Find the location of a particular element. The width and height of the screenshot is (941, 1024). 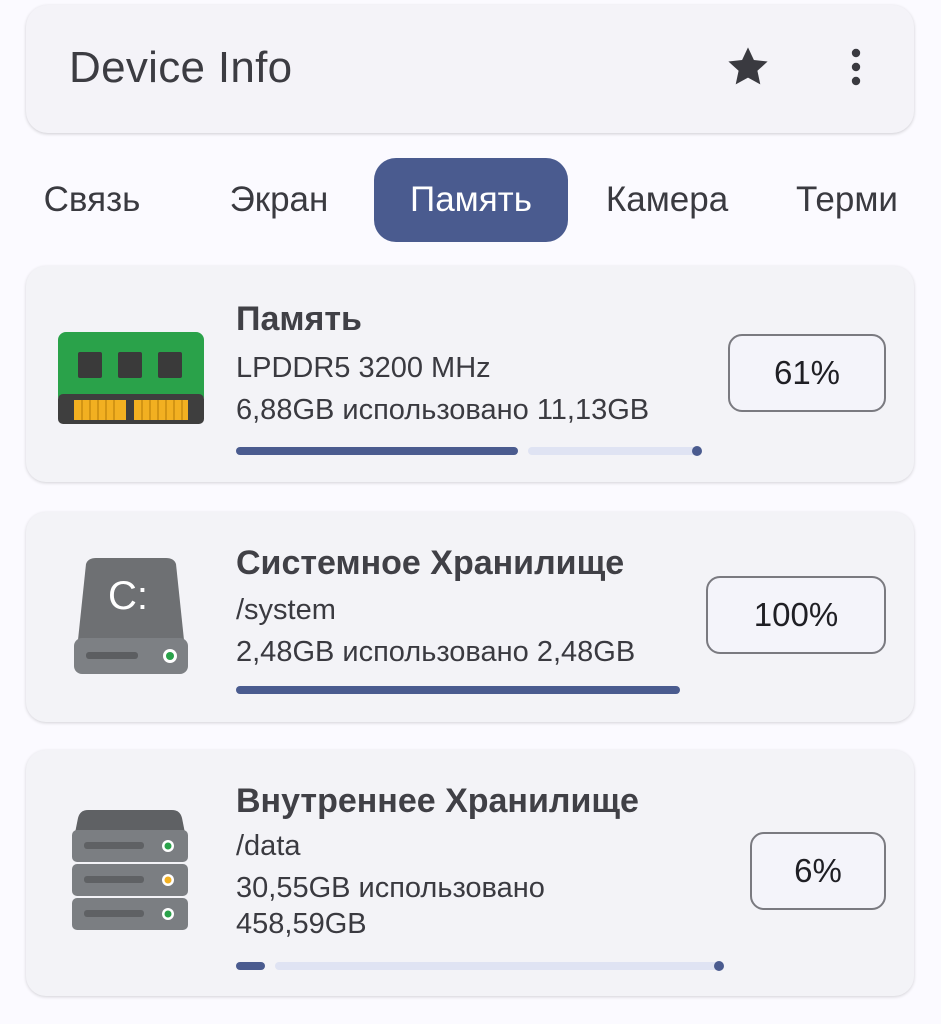

favorite-button is located at coordinates (748, 67).